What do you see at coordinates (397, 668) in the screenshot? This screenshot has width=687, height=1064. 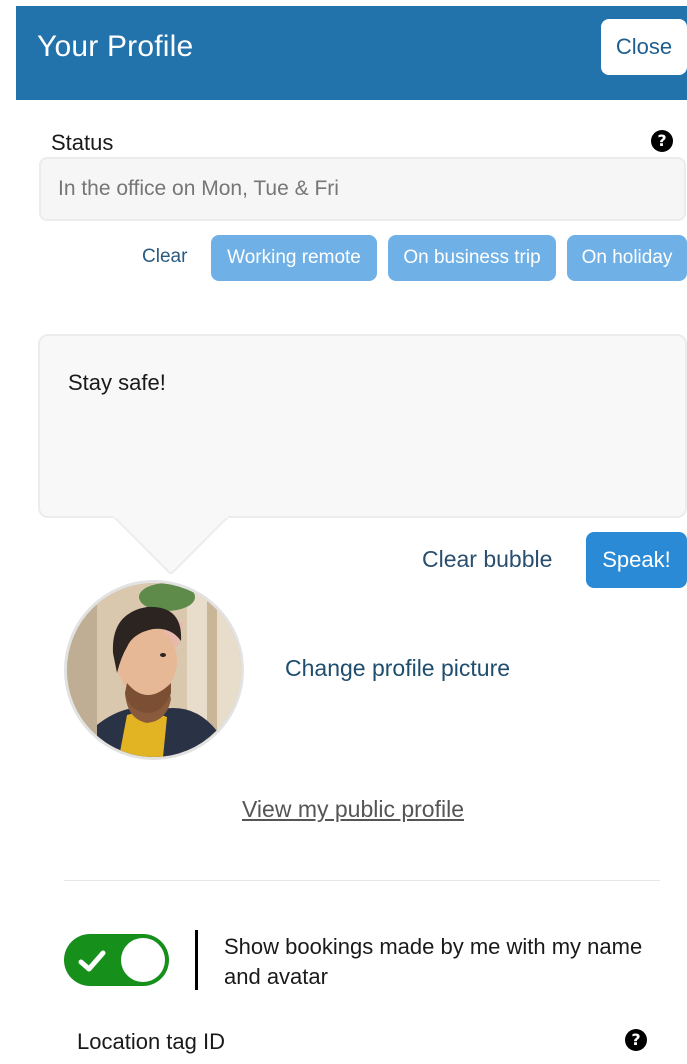 I see `change-profile-picture-link: Change profile picture` at bounding box center [397, 668].